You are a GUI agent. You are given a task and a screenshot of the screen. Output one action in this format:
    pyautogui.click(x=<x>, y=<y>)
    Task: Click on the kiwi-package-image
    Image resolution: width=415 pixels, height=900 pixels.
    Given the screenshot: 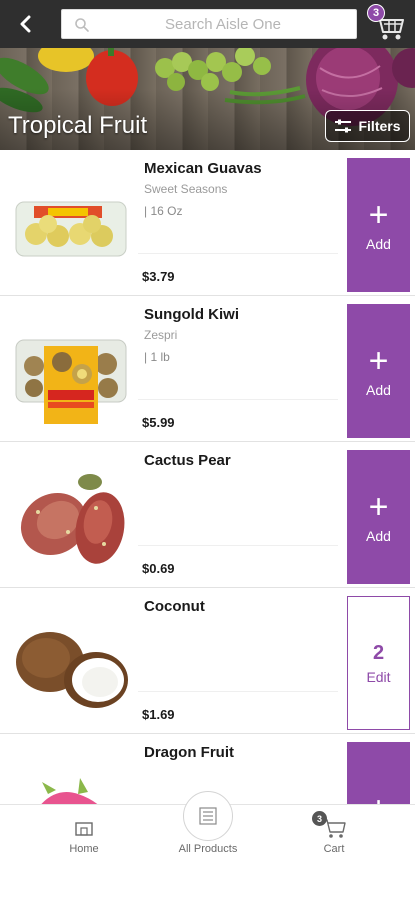 What is the action you would take?
    pyautogui.click(x=71, y=381)
    